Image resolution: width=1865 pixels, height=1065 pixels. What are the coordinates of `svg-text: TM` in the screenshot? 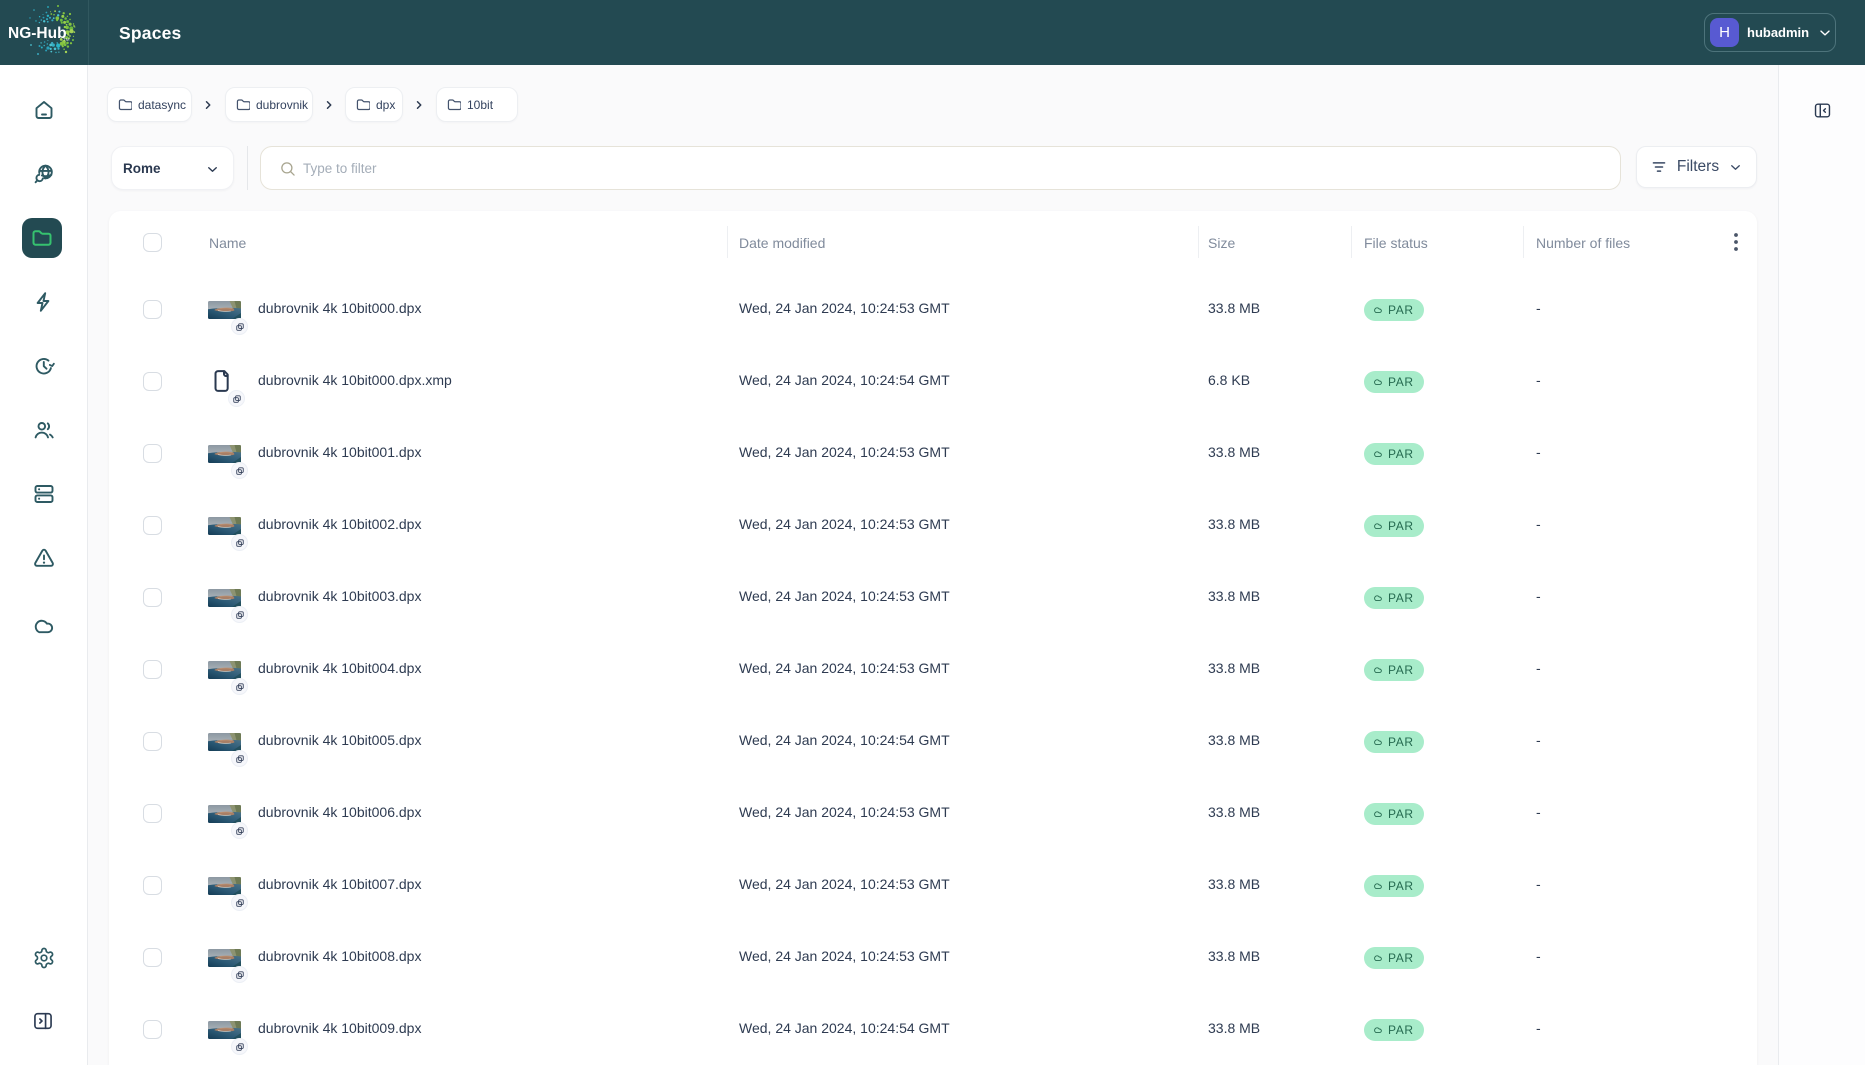 It's located at (66, 39).